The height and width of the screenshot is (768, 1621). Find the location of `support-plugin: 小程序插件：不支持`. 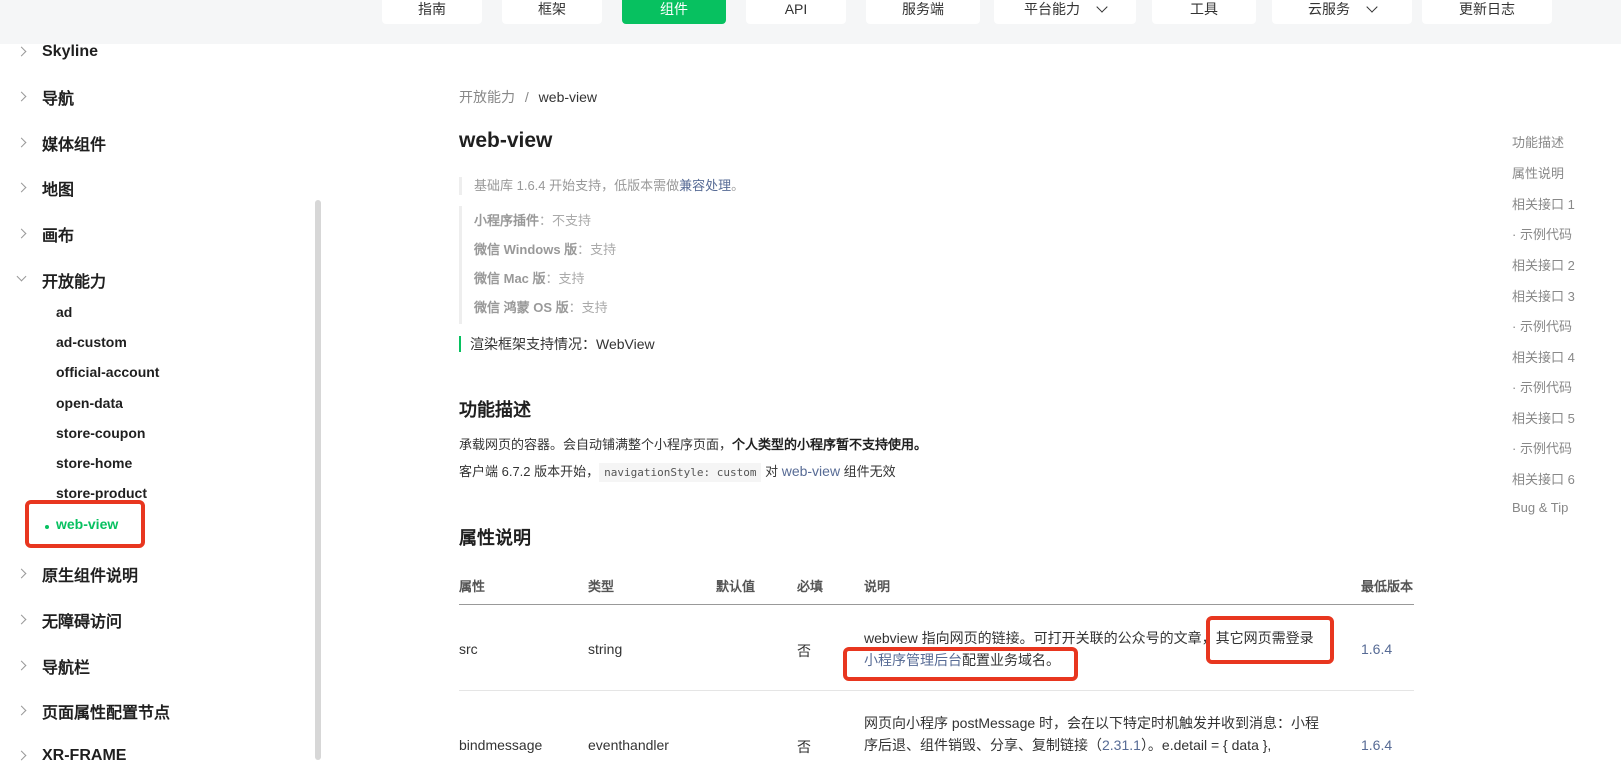

support-plugin: 小程序插件：不支持 is located at coordinates (533, 220).